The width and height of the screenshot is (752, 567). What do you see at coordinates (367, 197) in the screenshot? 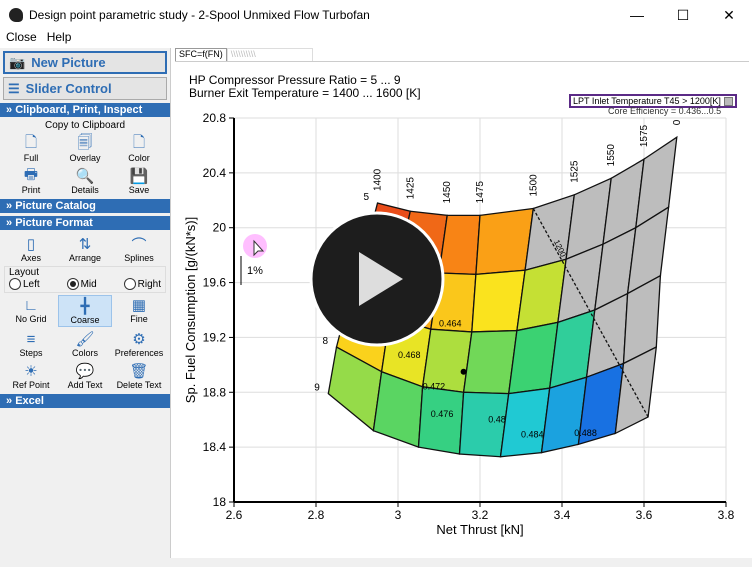
I see `pressure-ratio-label: 5` at bounding box center [367, 197].